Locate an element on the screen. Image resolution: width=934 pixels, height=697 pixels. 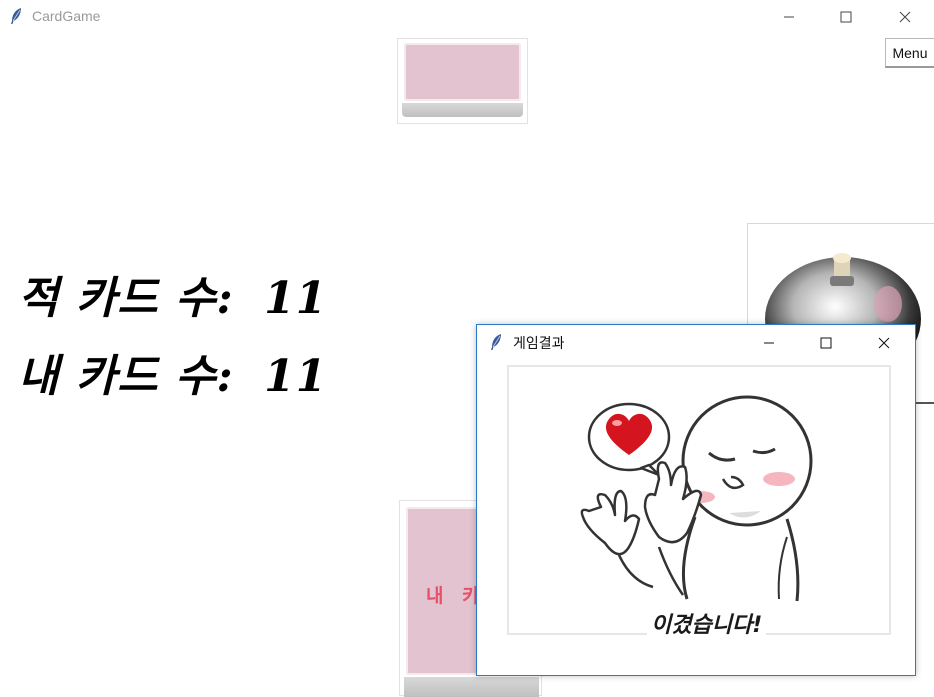
enemy-count-value: 11 is located at coordinates (296, 298).